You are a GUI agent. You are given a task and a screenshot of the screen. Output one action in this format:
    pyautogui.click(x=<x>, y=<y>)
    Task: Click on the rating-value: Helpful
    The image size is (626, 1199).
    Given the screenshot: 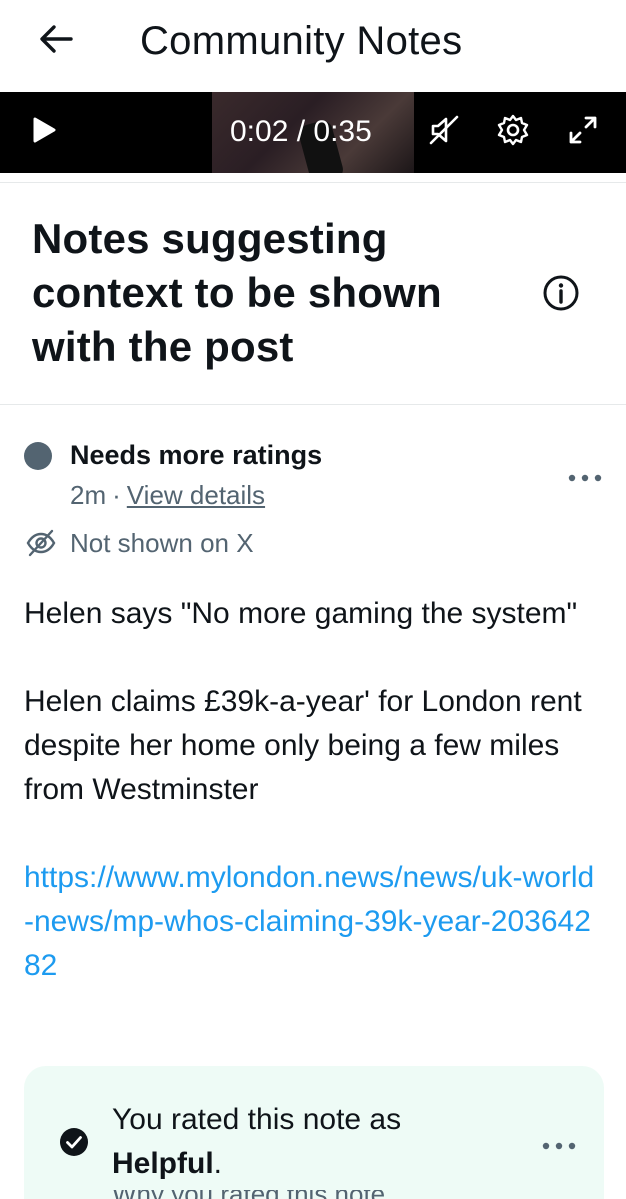 What is the action you would take?
    pyautogui.click(x=163, y=1163)
    